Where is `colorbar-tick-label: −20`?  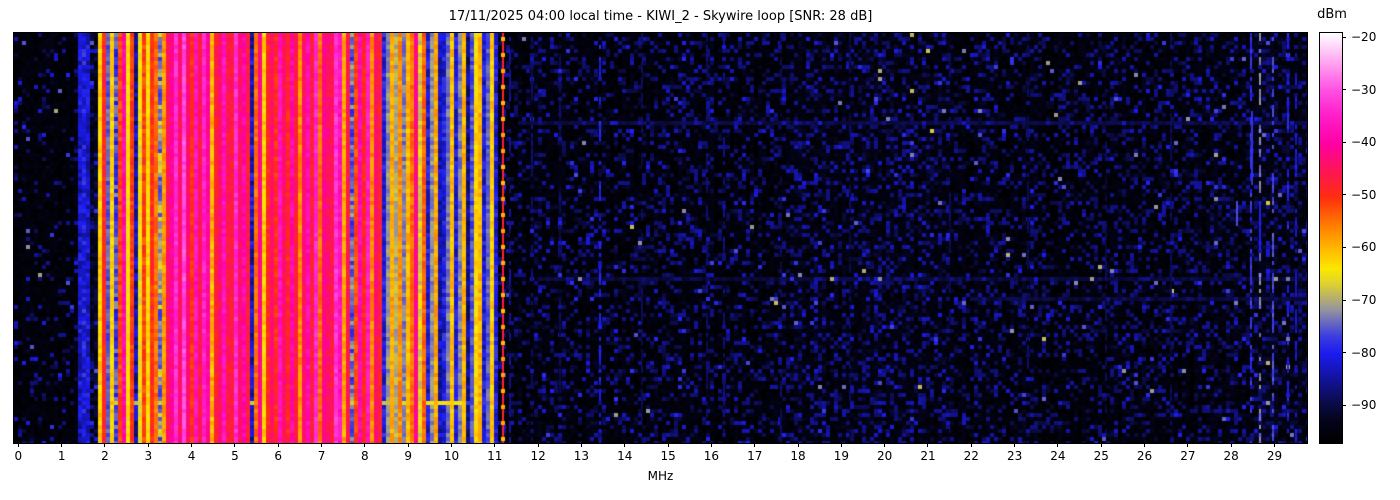 colorbar-tick-label: −20 is located at coordinates (1364, 37).